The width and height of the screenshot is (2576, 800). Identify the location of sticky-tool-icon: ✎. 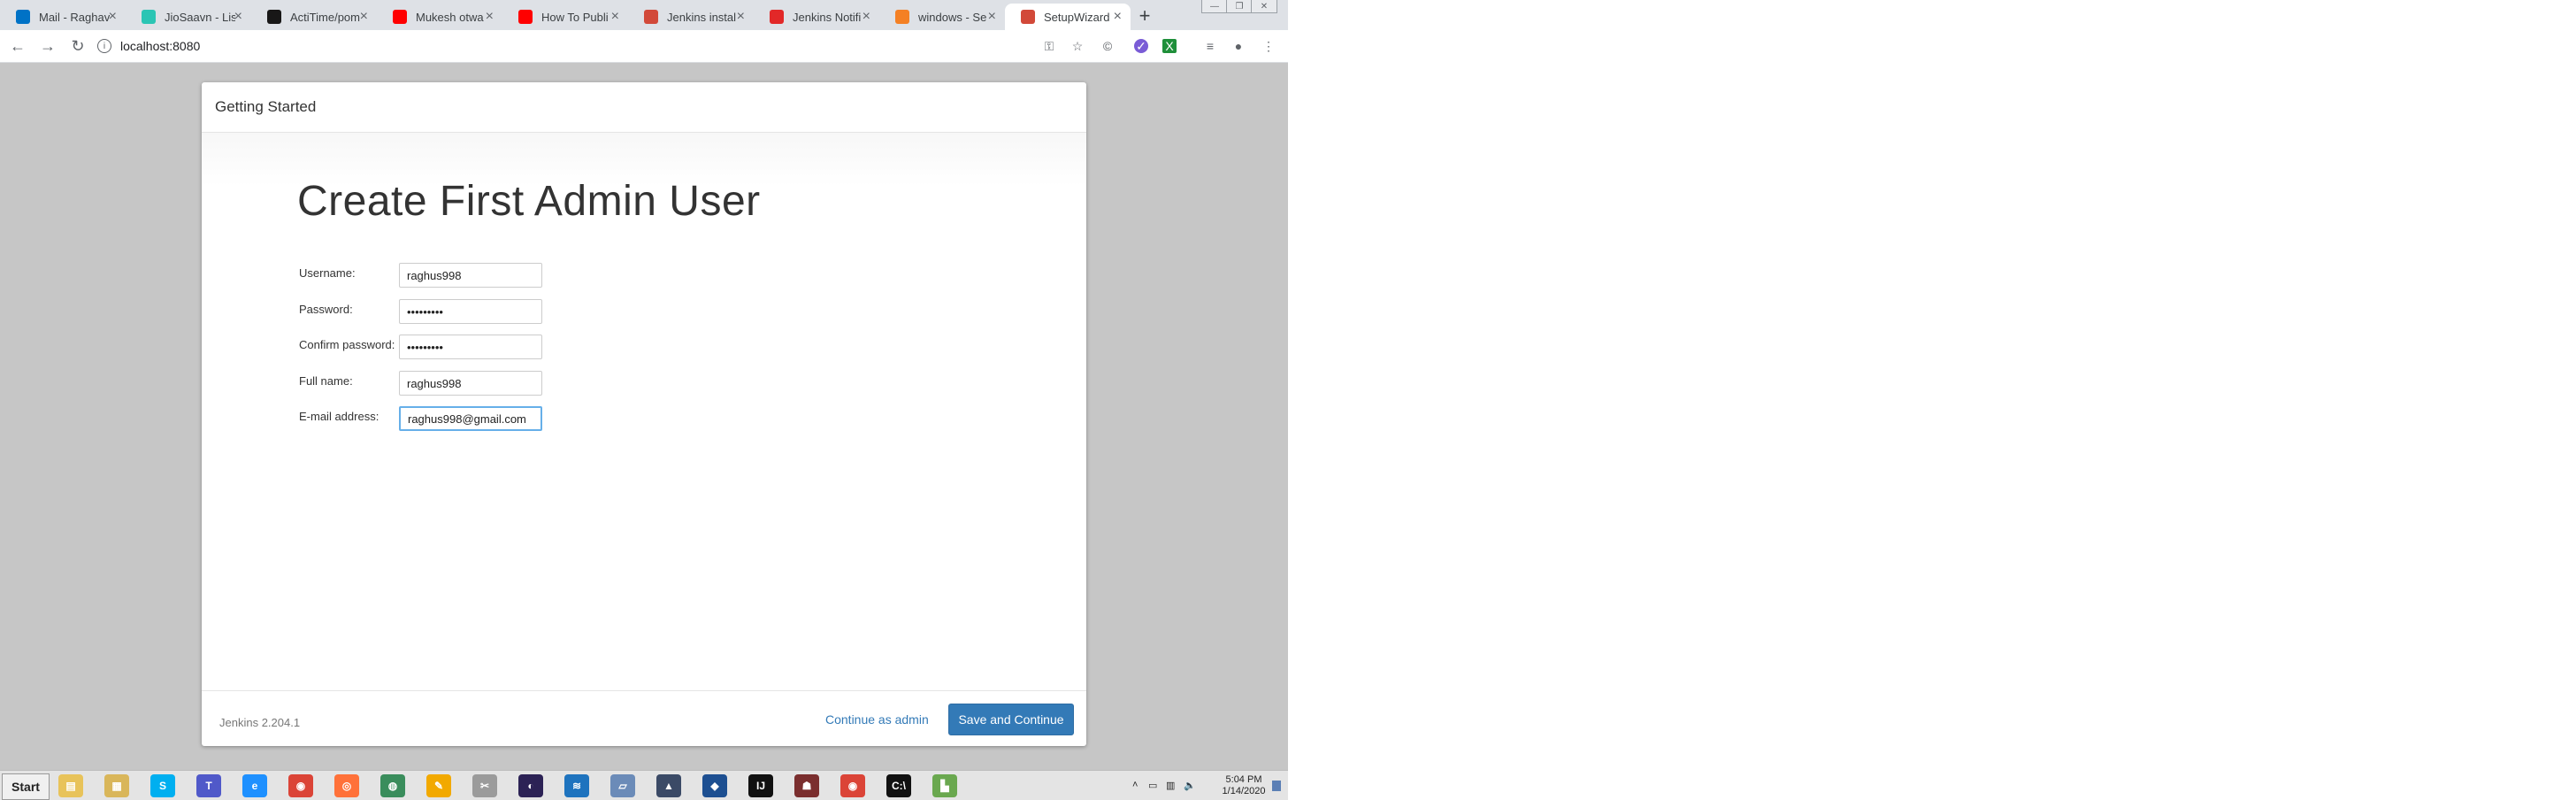
(438, 785).